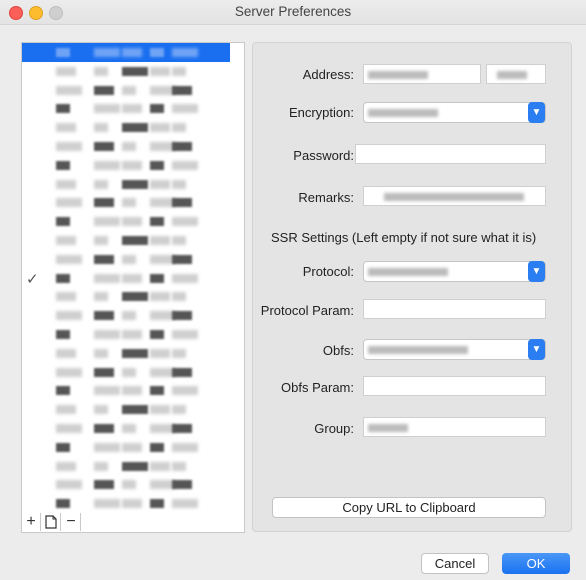 The height and width of the screenshot is (580, 586). Describe the element at coordinates (71, 522) in the screenshot. I see `remove-server-button: −` at that location.